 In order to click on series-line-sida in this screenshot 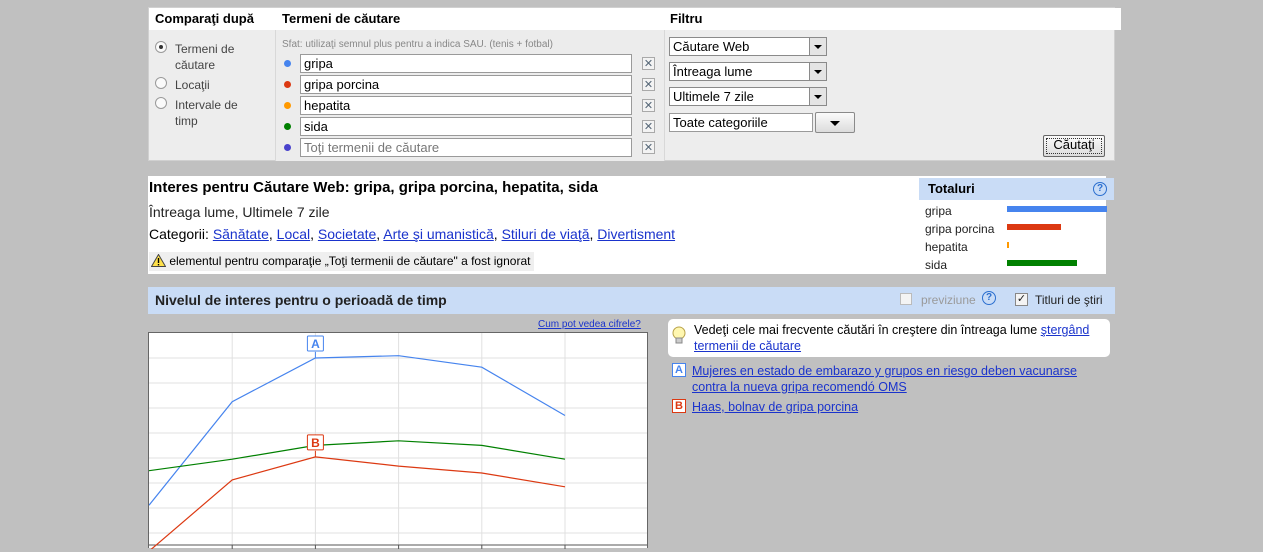, I will do `click(357, 456)`.